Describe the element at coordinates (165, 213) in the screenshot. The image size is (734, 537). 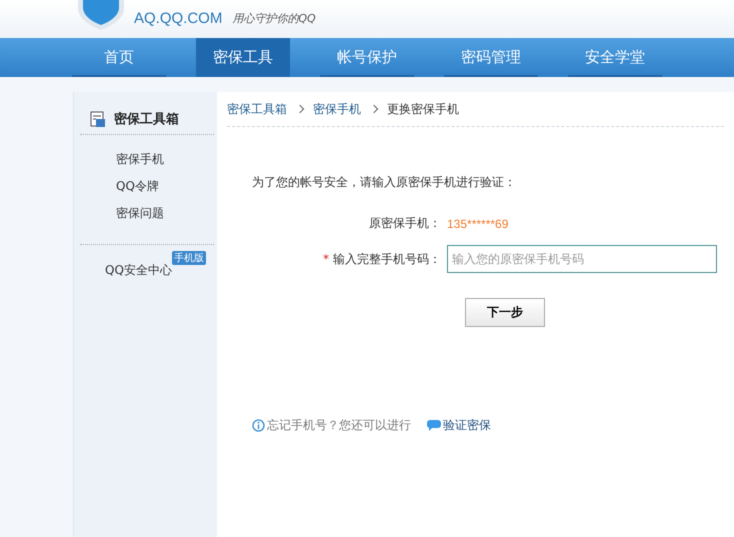
I see `sidebar-item: 密保问题` at that location.